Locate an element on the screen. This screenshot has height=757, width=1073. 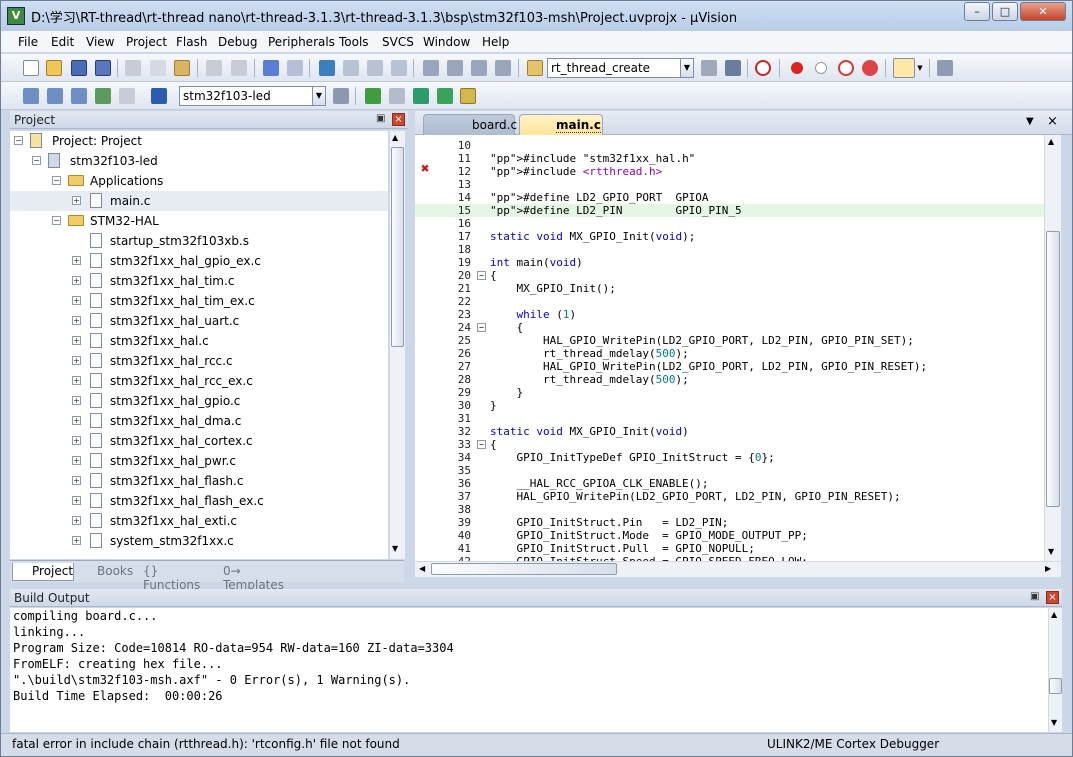
tree-file-item: + stm32f1xx_hal_flash_ex.c is located at coordinates (199, 501).